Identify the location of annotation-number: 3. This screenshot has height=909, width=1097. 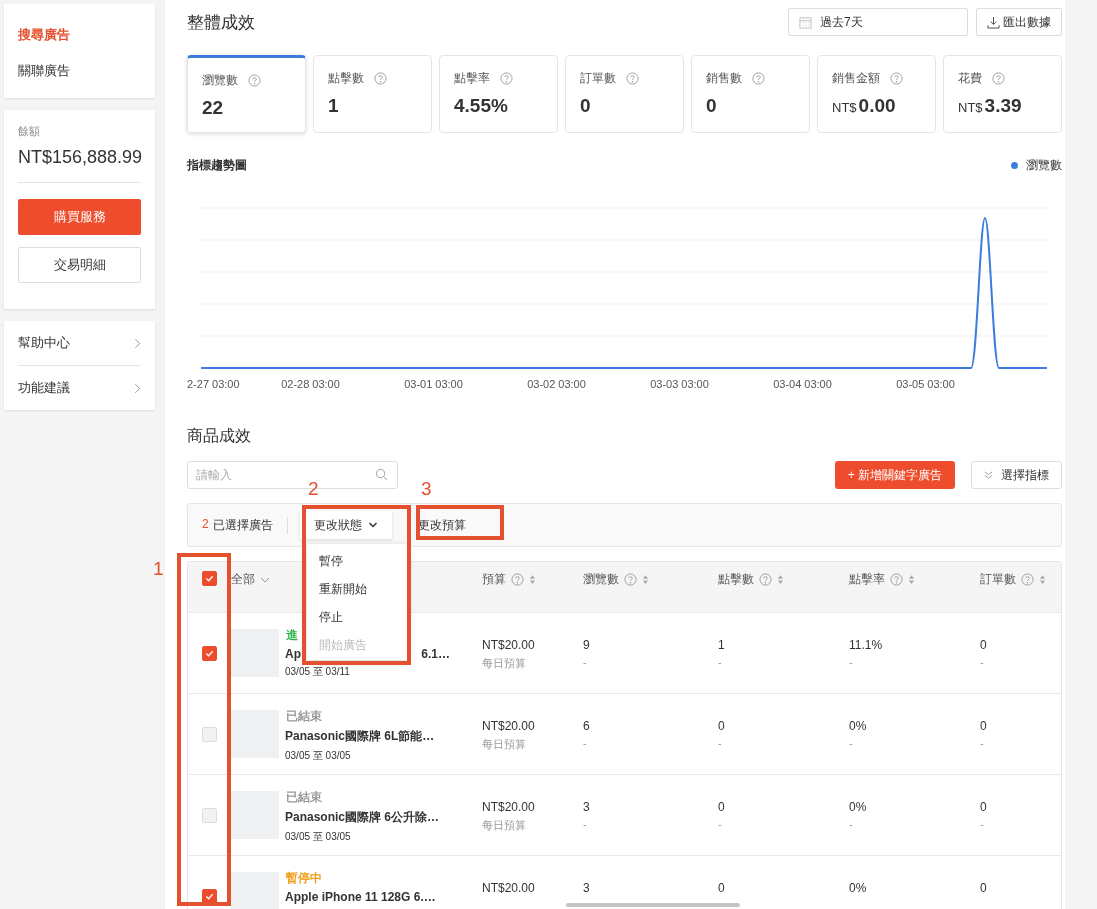
(426, 489).